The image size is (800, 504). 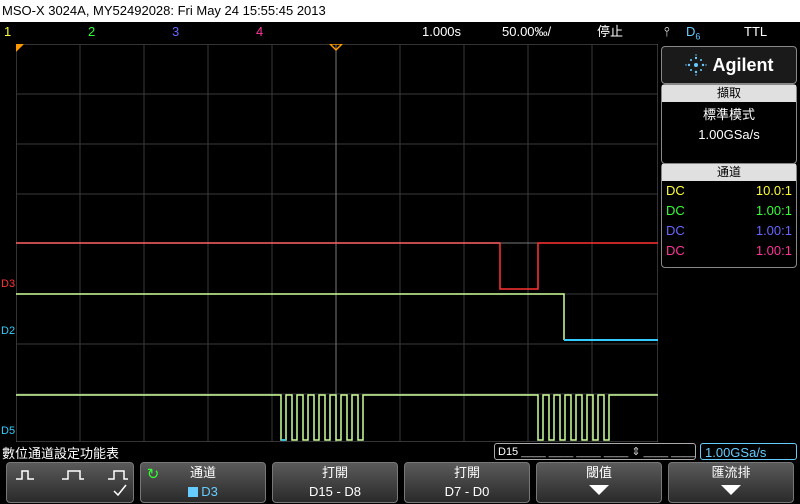 What do you see at coordinates (8, 431) in the screenshot?
I see `trace-label-d5: D5` at bounding box center [8, 431].